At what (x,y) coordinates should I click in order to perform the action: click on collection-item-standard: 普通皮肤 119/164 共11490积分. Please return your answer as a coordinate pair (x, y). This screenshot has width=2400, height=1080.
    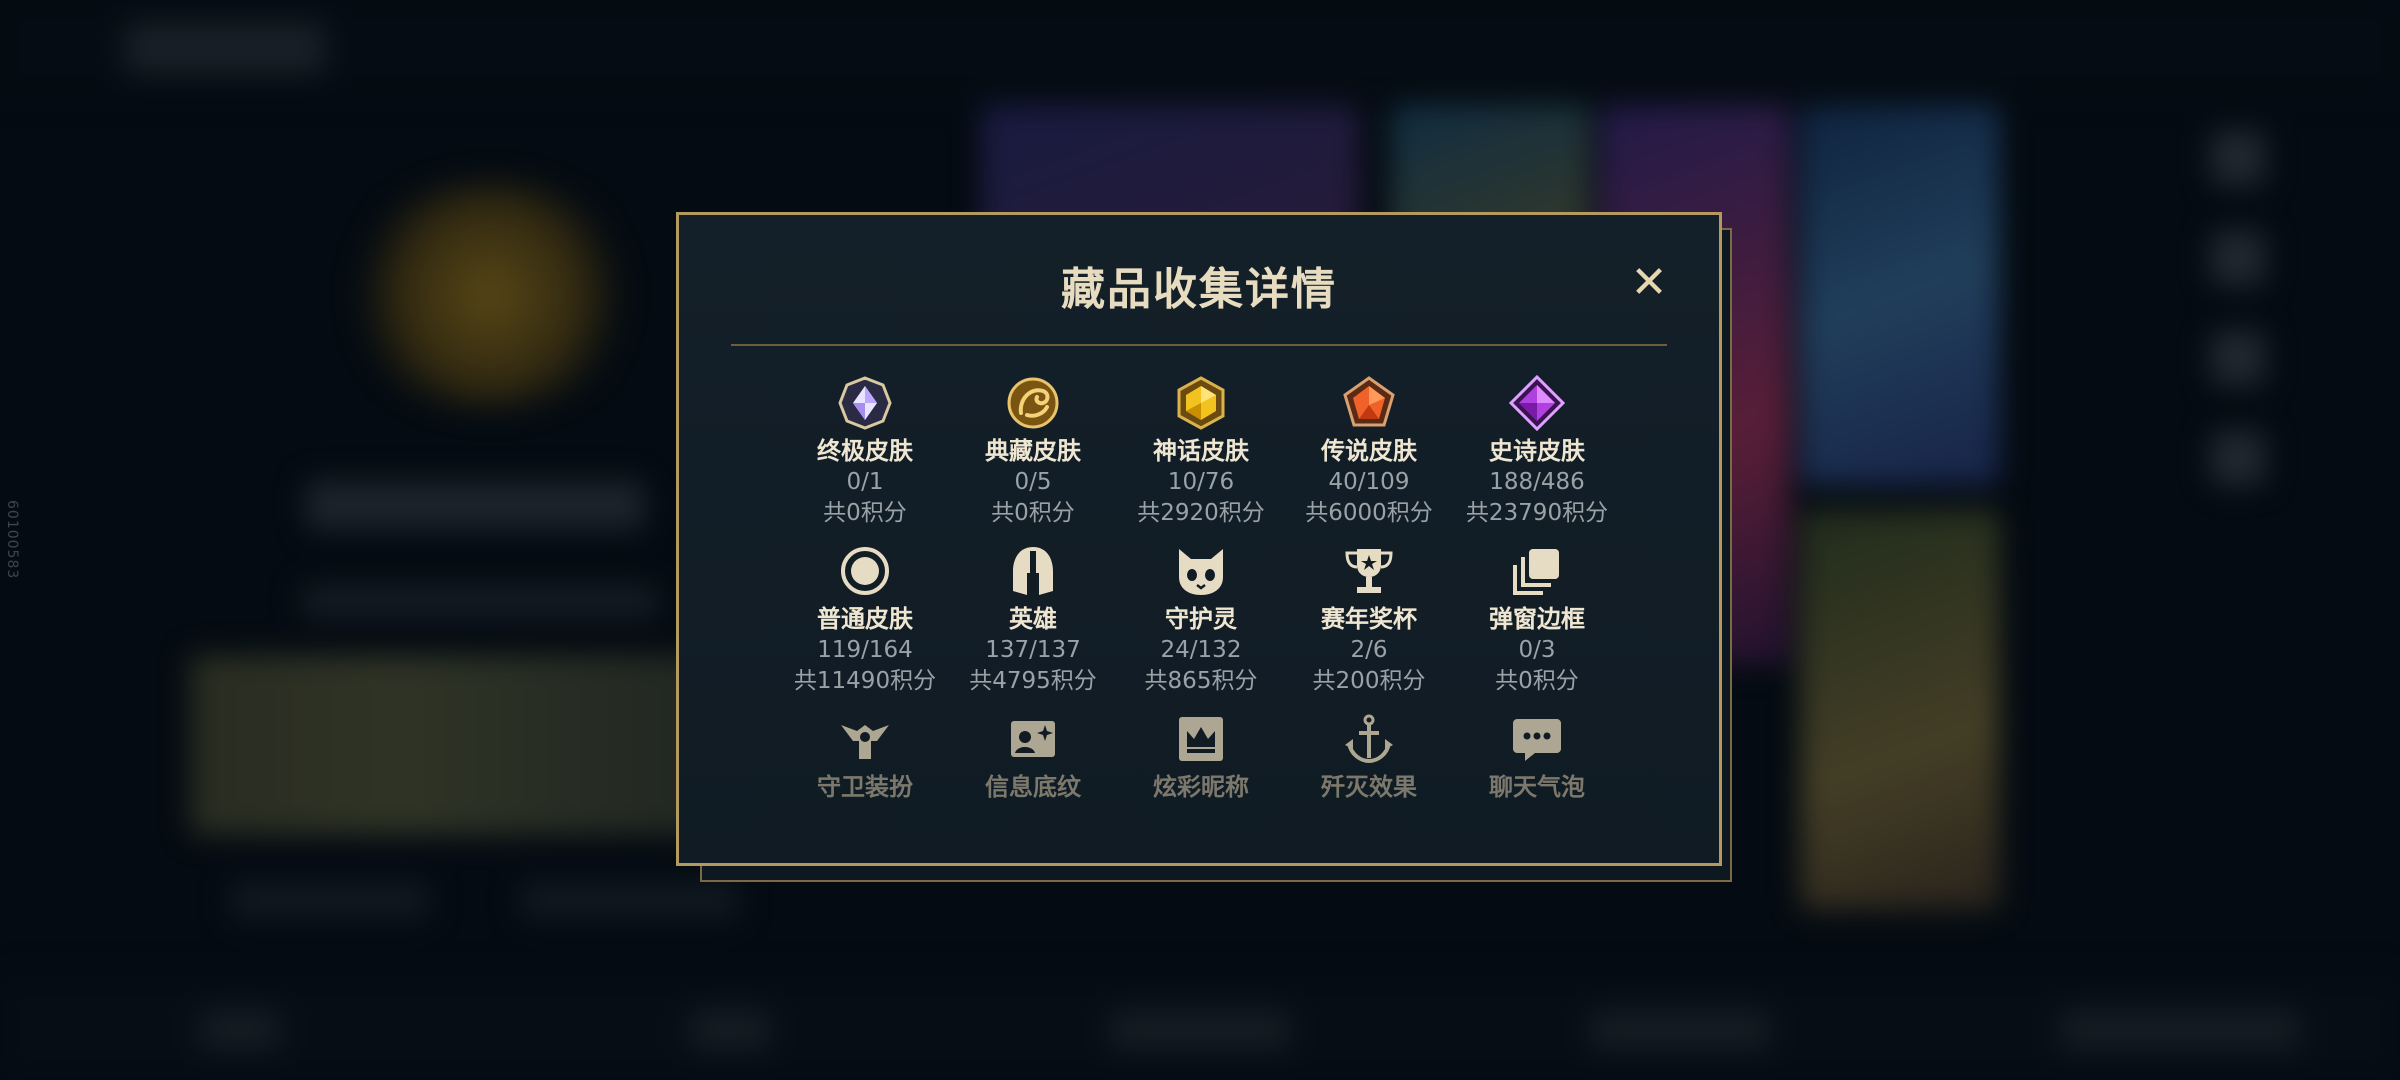
    Looking at the image, I should click on (865, 620).